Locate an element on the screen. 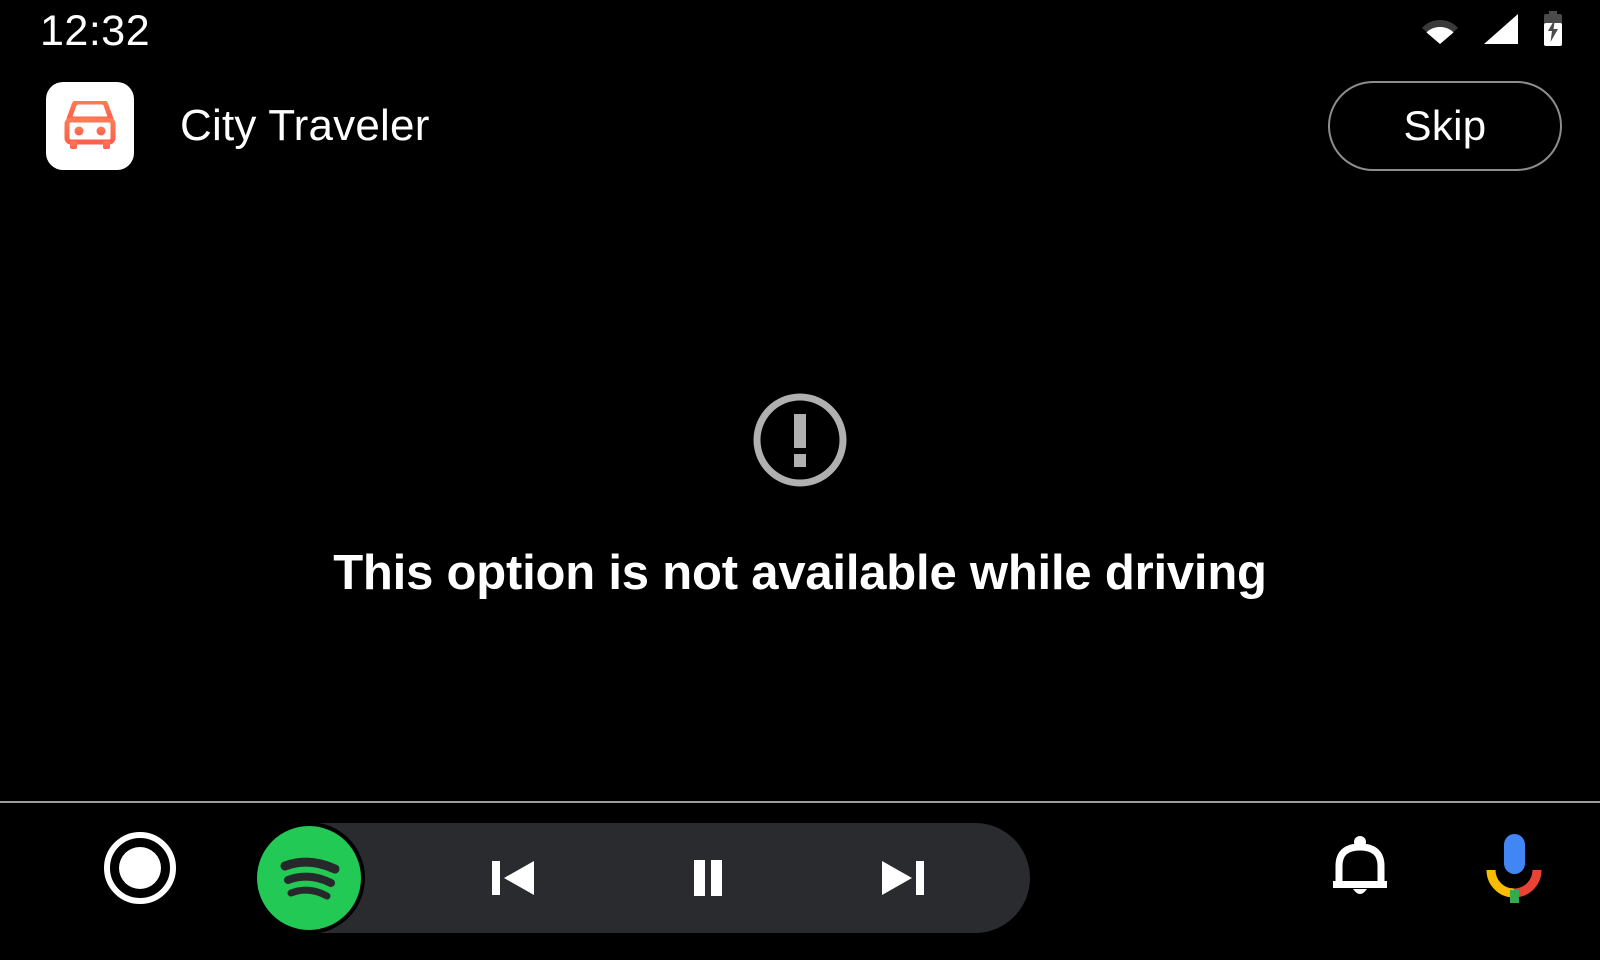 The width and height of the screenshot is (1600, 960). app-header: City Traveler Skip is located at coordinates (800, 126).